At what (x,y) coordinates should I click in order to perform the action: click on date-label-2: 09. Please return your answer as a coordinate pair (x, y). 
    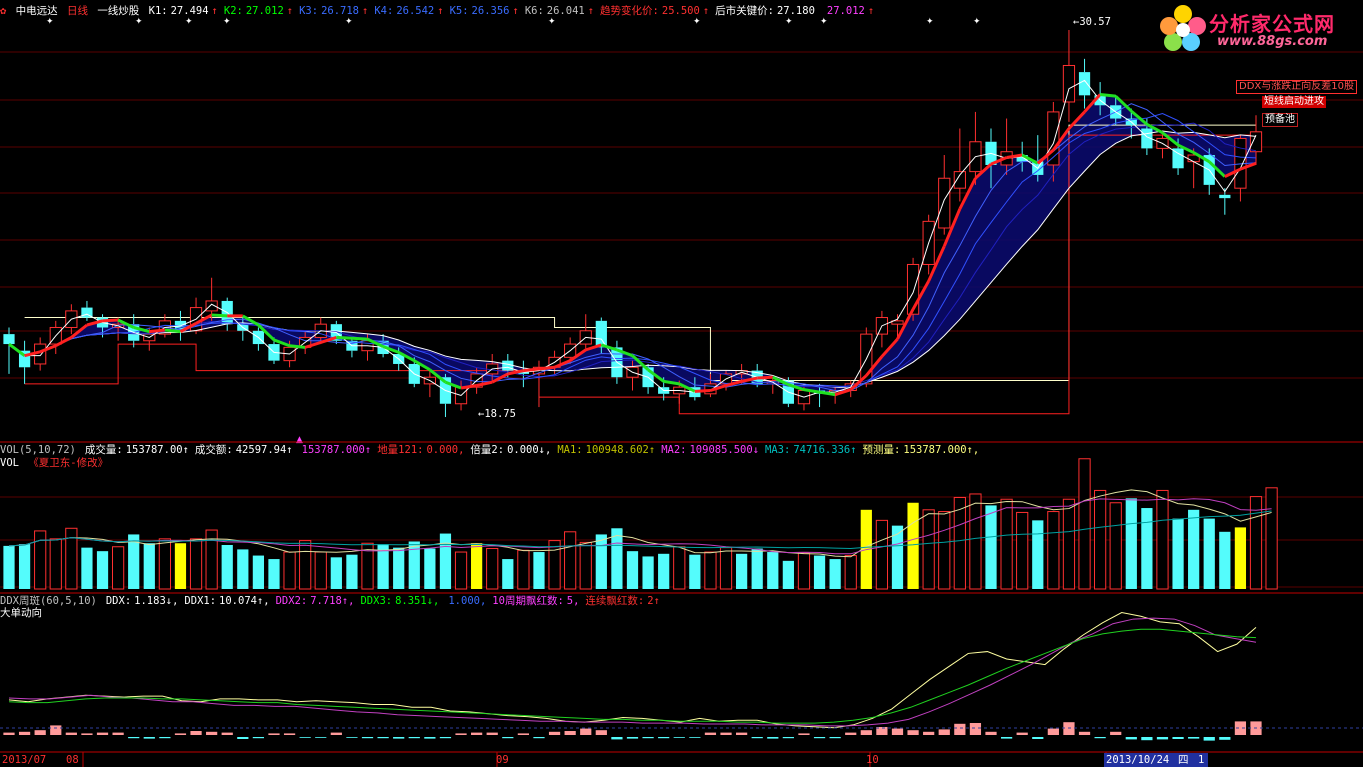
    Looking at the image, I should click on (502, 760).